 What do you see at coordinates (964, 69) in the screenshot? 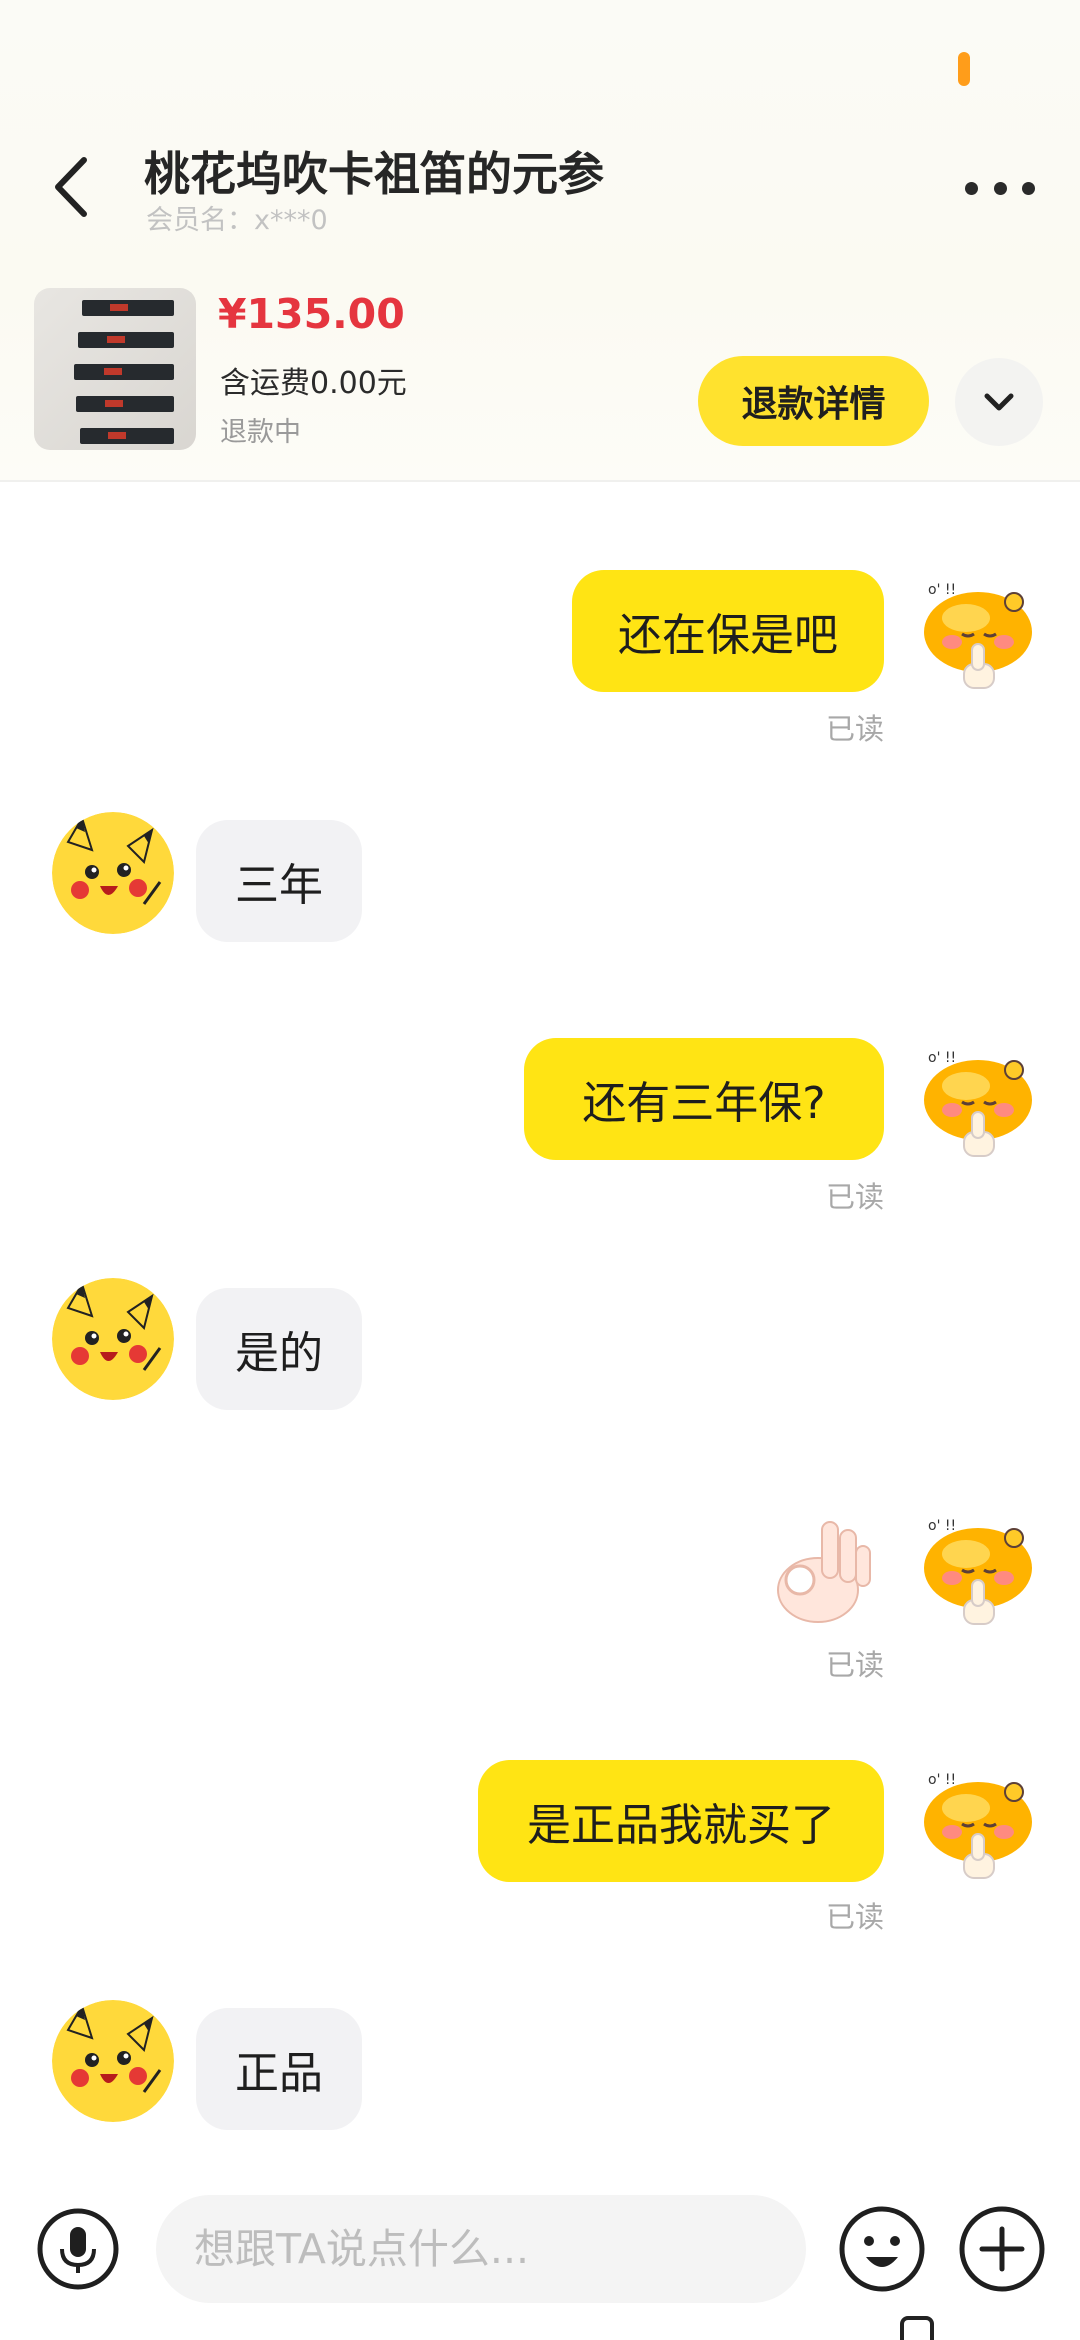
I see `status-indicator` at bounding box center [964, 69].